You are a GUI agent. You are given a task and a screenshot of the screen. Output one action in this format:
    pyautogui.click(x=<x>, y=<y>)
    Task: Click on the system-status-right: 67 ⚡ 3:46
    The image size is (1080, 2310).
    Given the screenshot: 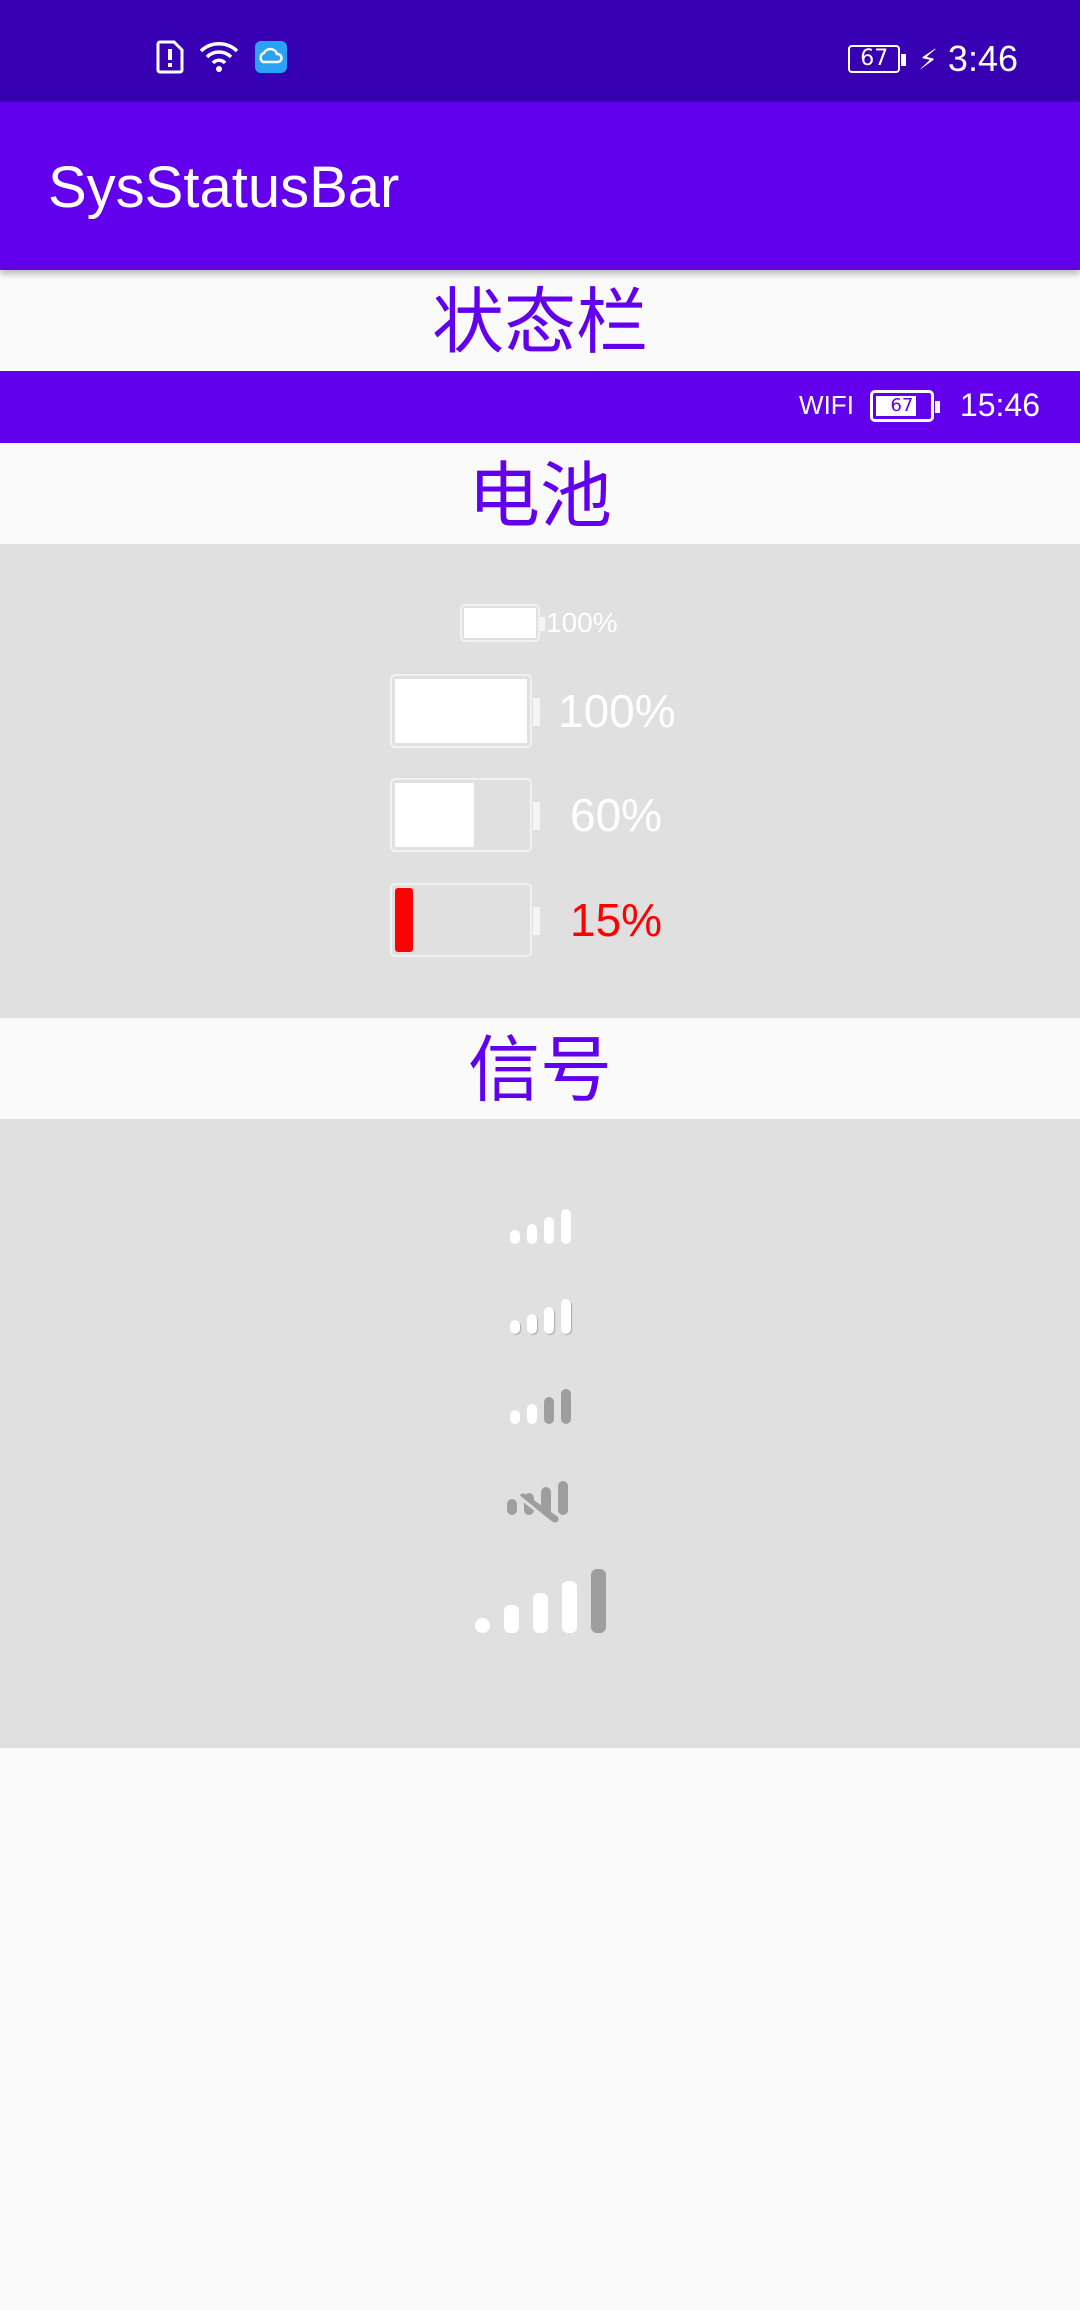 What is the action you would take?
    pyautogui.click(x=933, y=59)
    